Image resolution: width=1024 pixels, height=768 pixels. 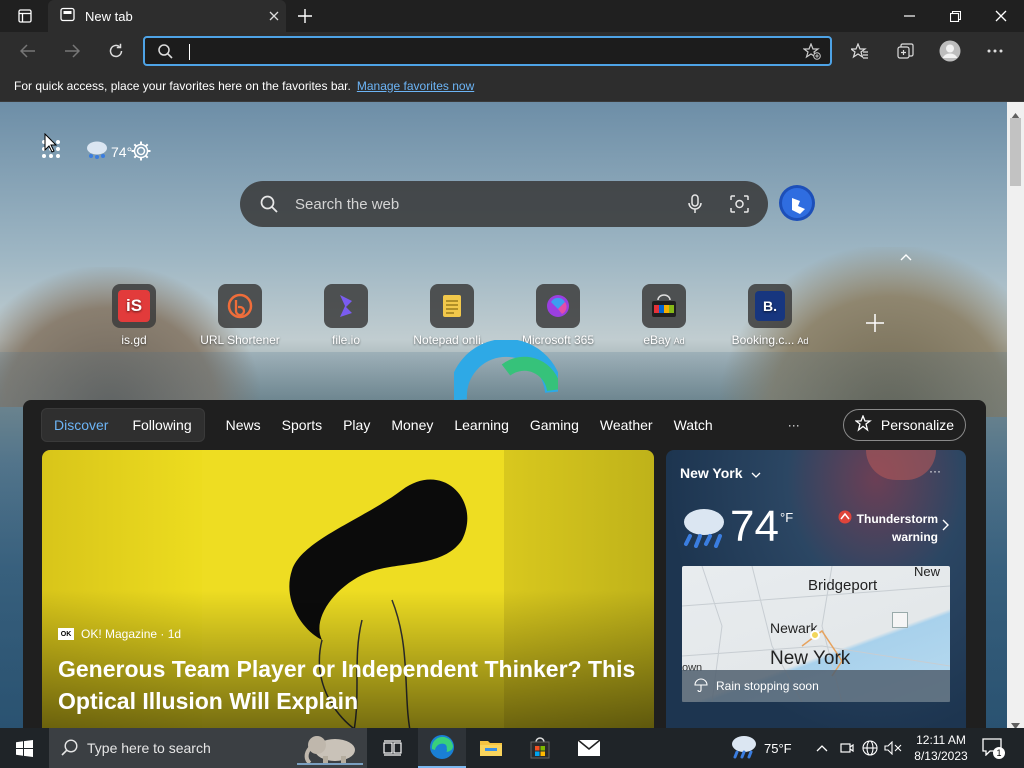 I want to click on favorites-icon, so click(x=860, y=51).